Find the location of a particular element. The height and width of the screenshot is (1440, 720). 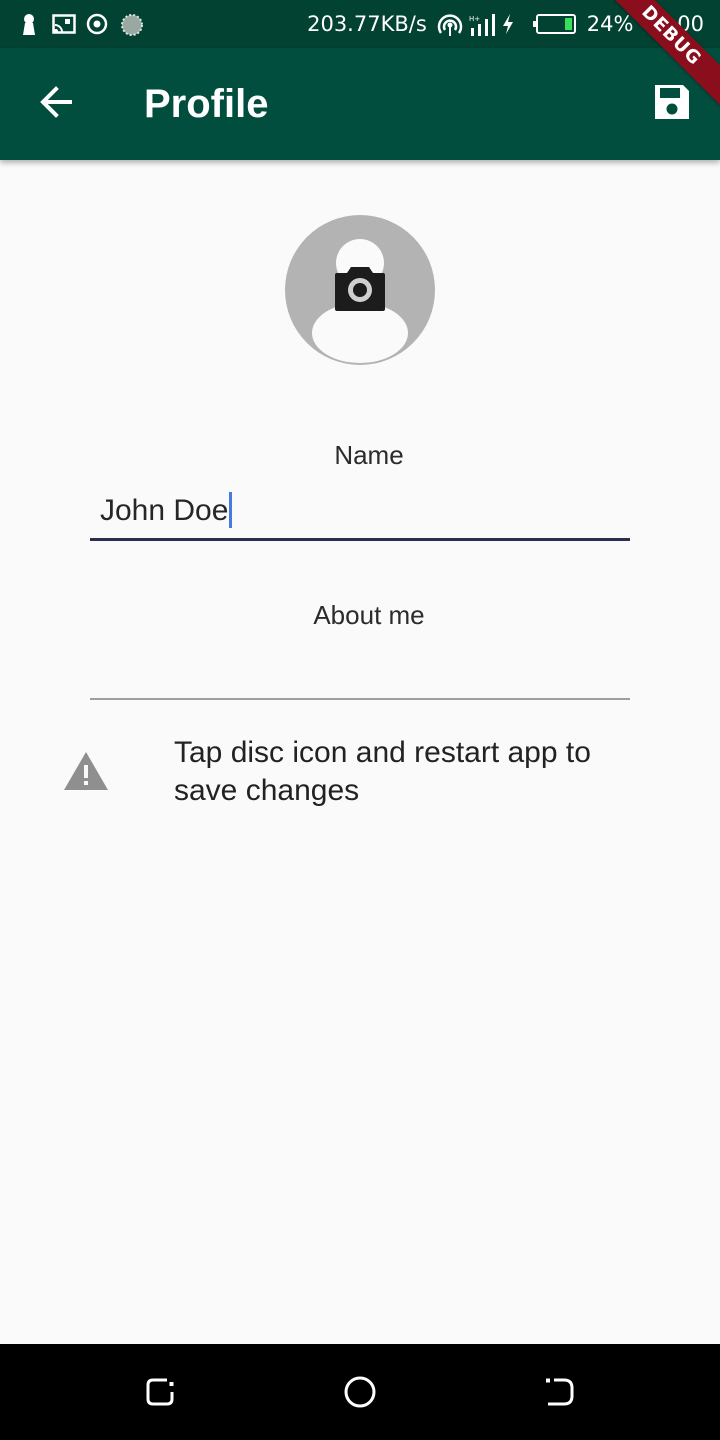

warning-icon is located at coordinates (86, 771).